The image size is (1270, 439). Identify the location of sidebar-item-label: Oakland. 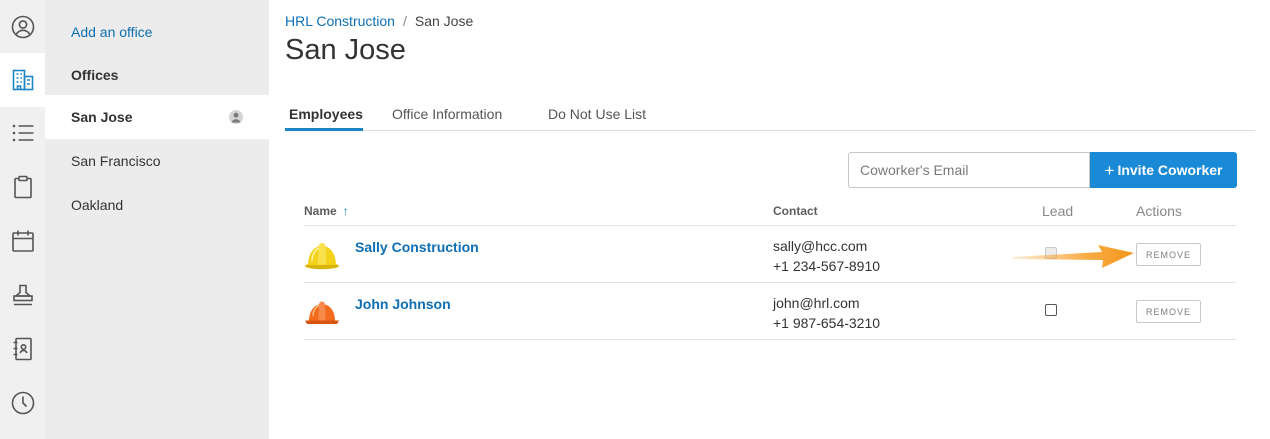
(97, 205).